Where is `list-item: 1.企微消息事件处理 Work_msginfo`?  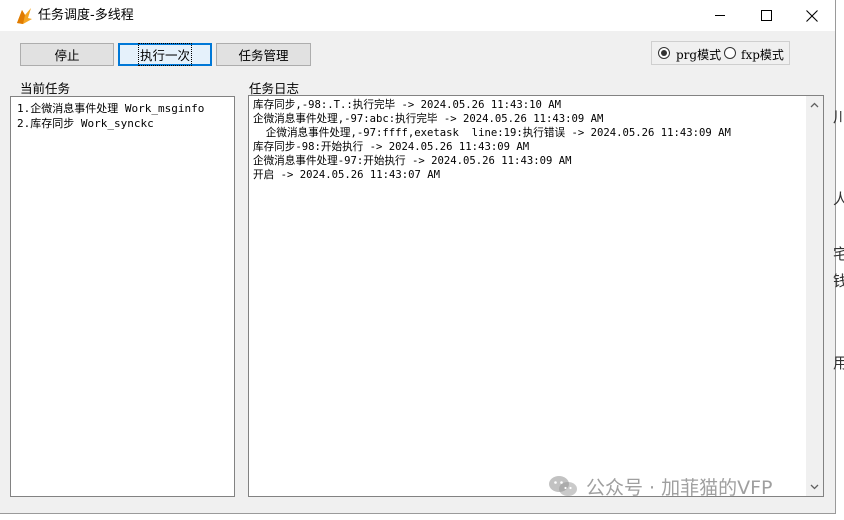
list-item: 1.企微消息事件处理 Work_msginfo is located at coordinates (122, 108).